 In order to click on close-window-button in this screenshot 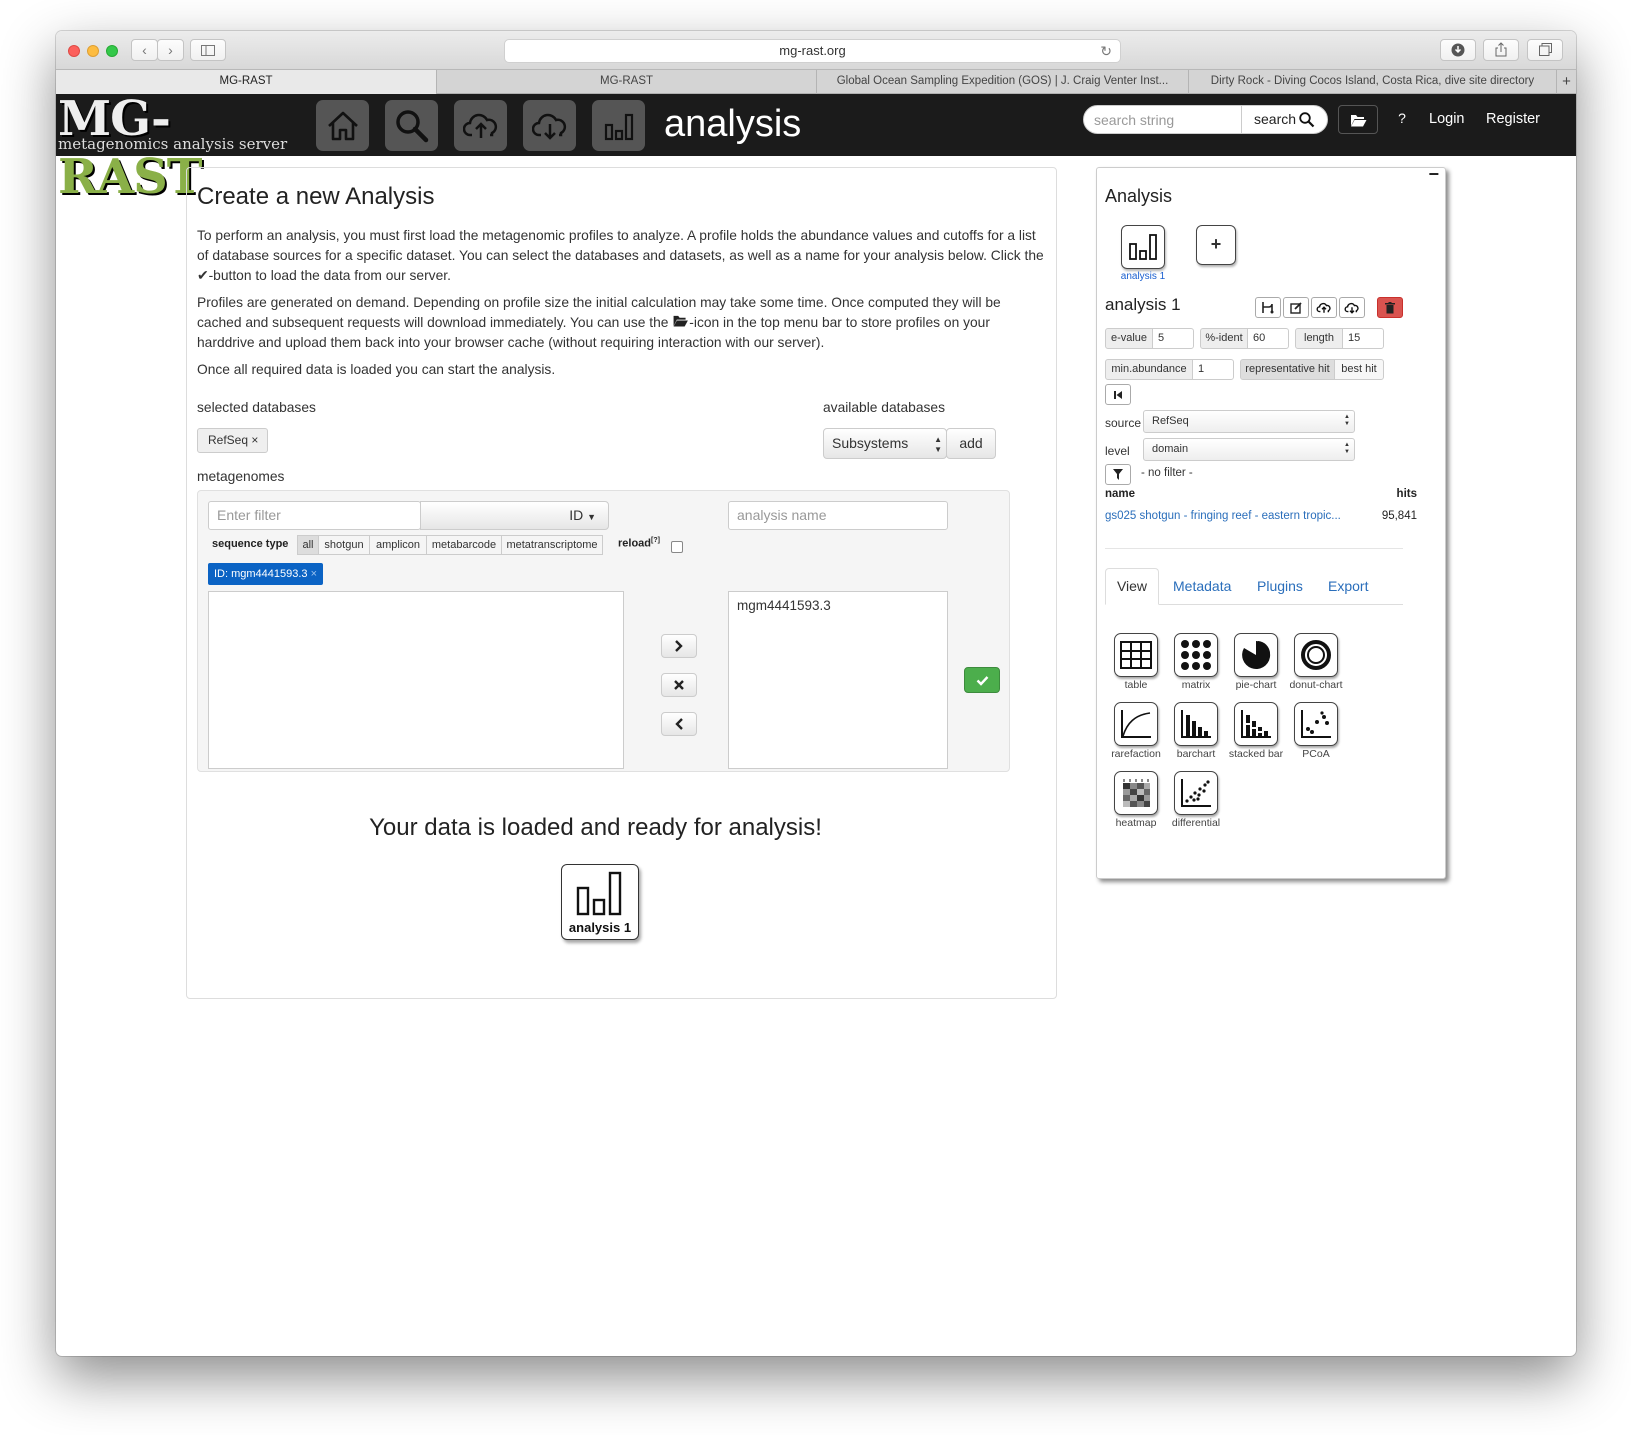, I will do `click(74, 51)`.